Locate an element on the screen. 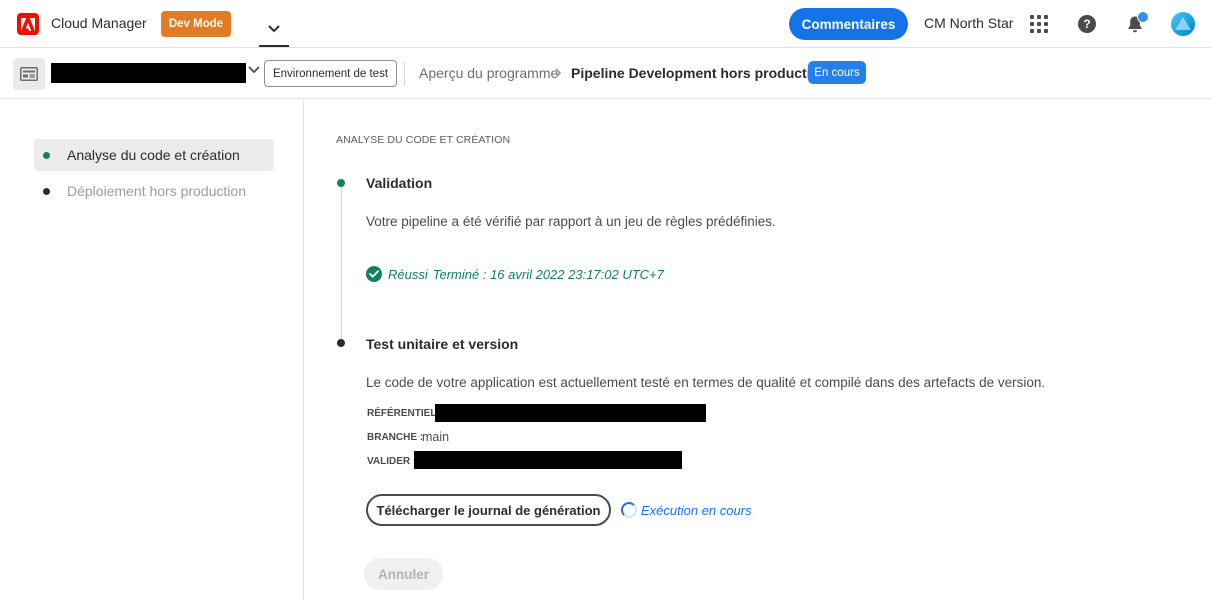 The image size is (1211, 600). breadcrumb-program-overview: Aperçu du programme is located at coordinates (488, 73).